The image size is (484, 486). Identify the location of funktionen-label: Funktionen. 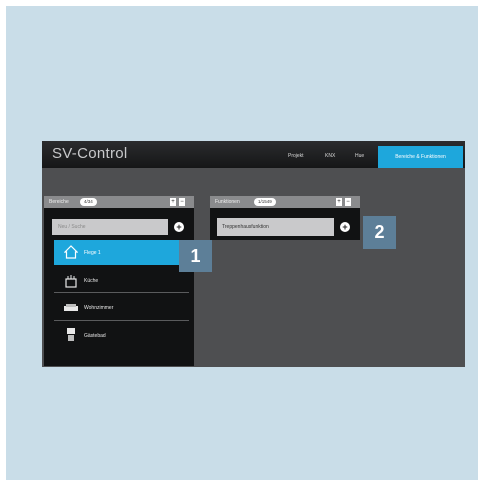
(227, 202).